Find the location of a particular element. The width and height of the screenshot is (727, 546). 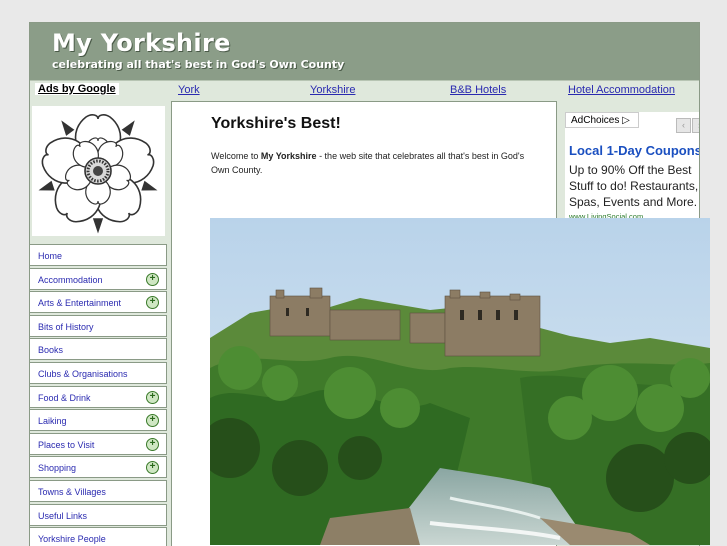

sidebar-item-yorkshire-people: Yorkshire People is located at coordinates (98, 536).